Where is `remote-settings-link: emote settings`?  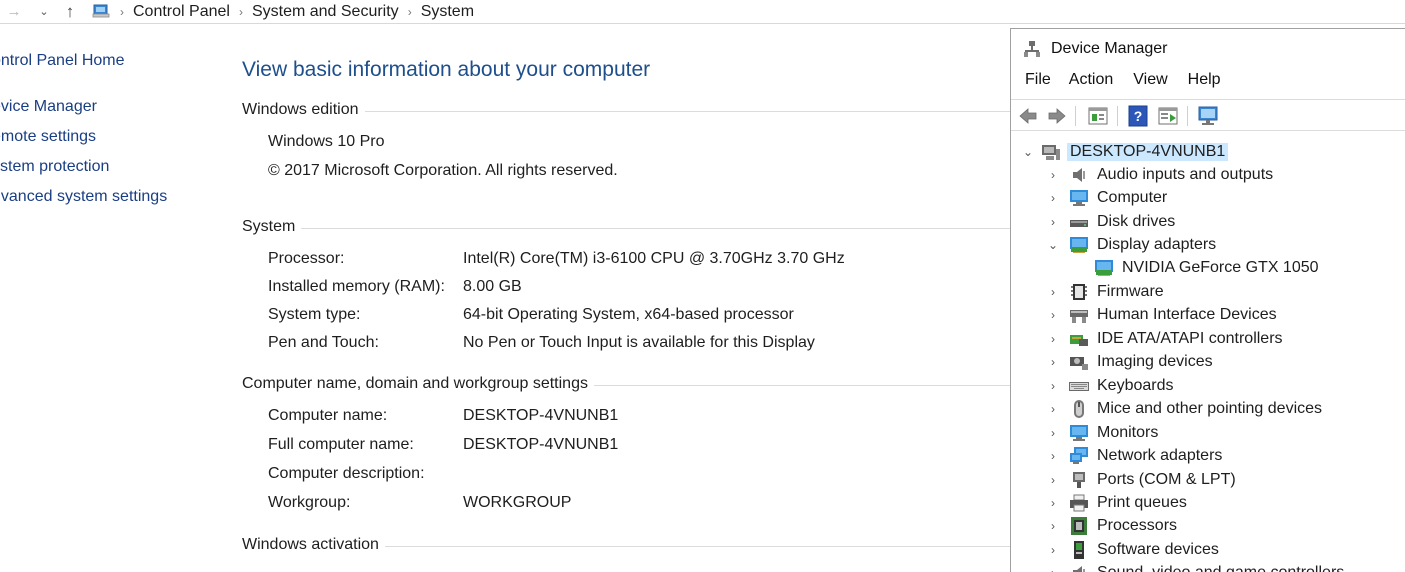 remote-settings-link: emote settings is located at coordinates (48, 137).